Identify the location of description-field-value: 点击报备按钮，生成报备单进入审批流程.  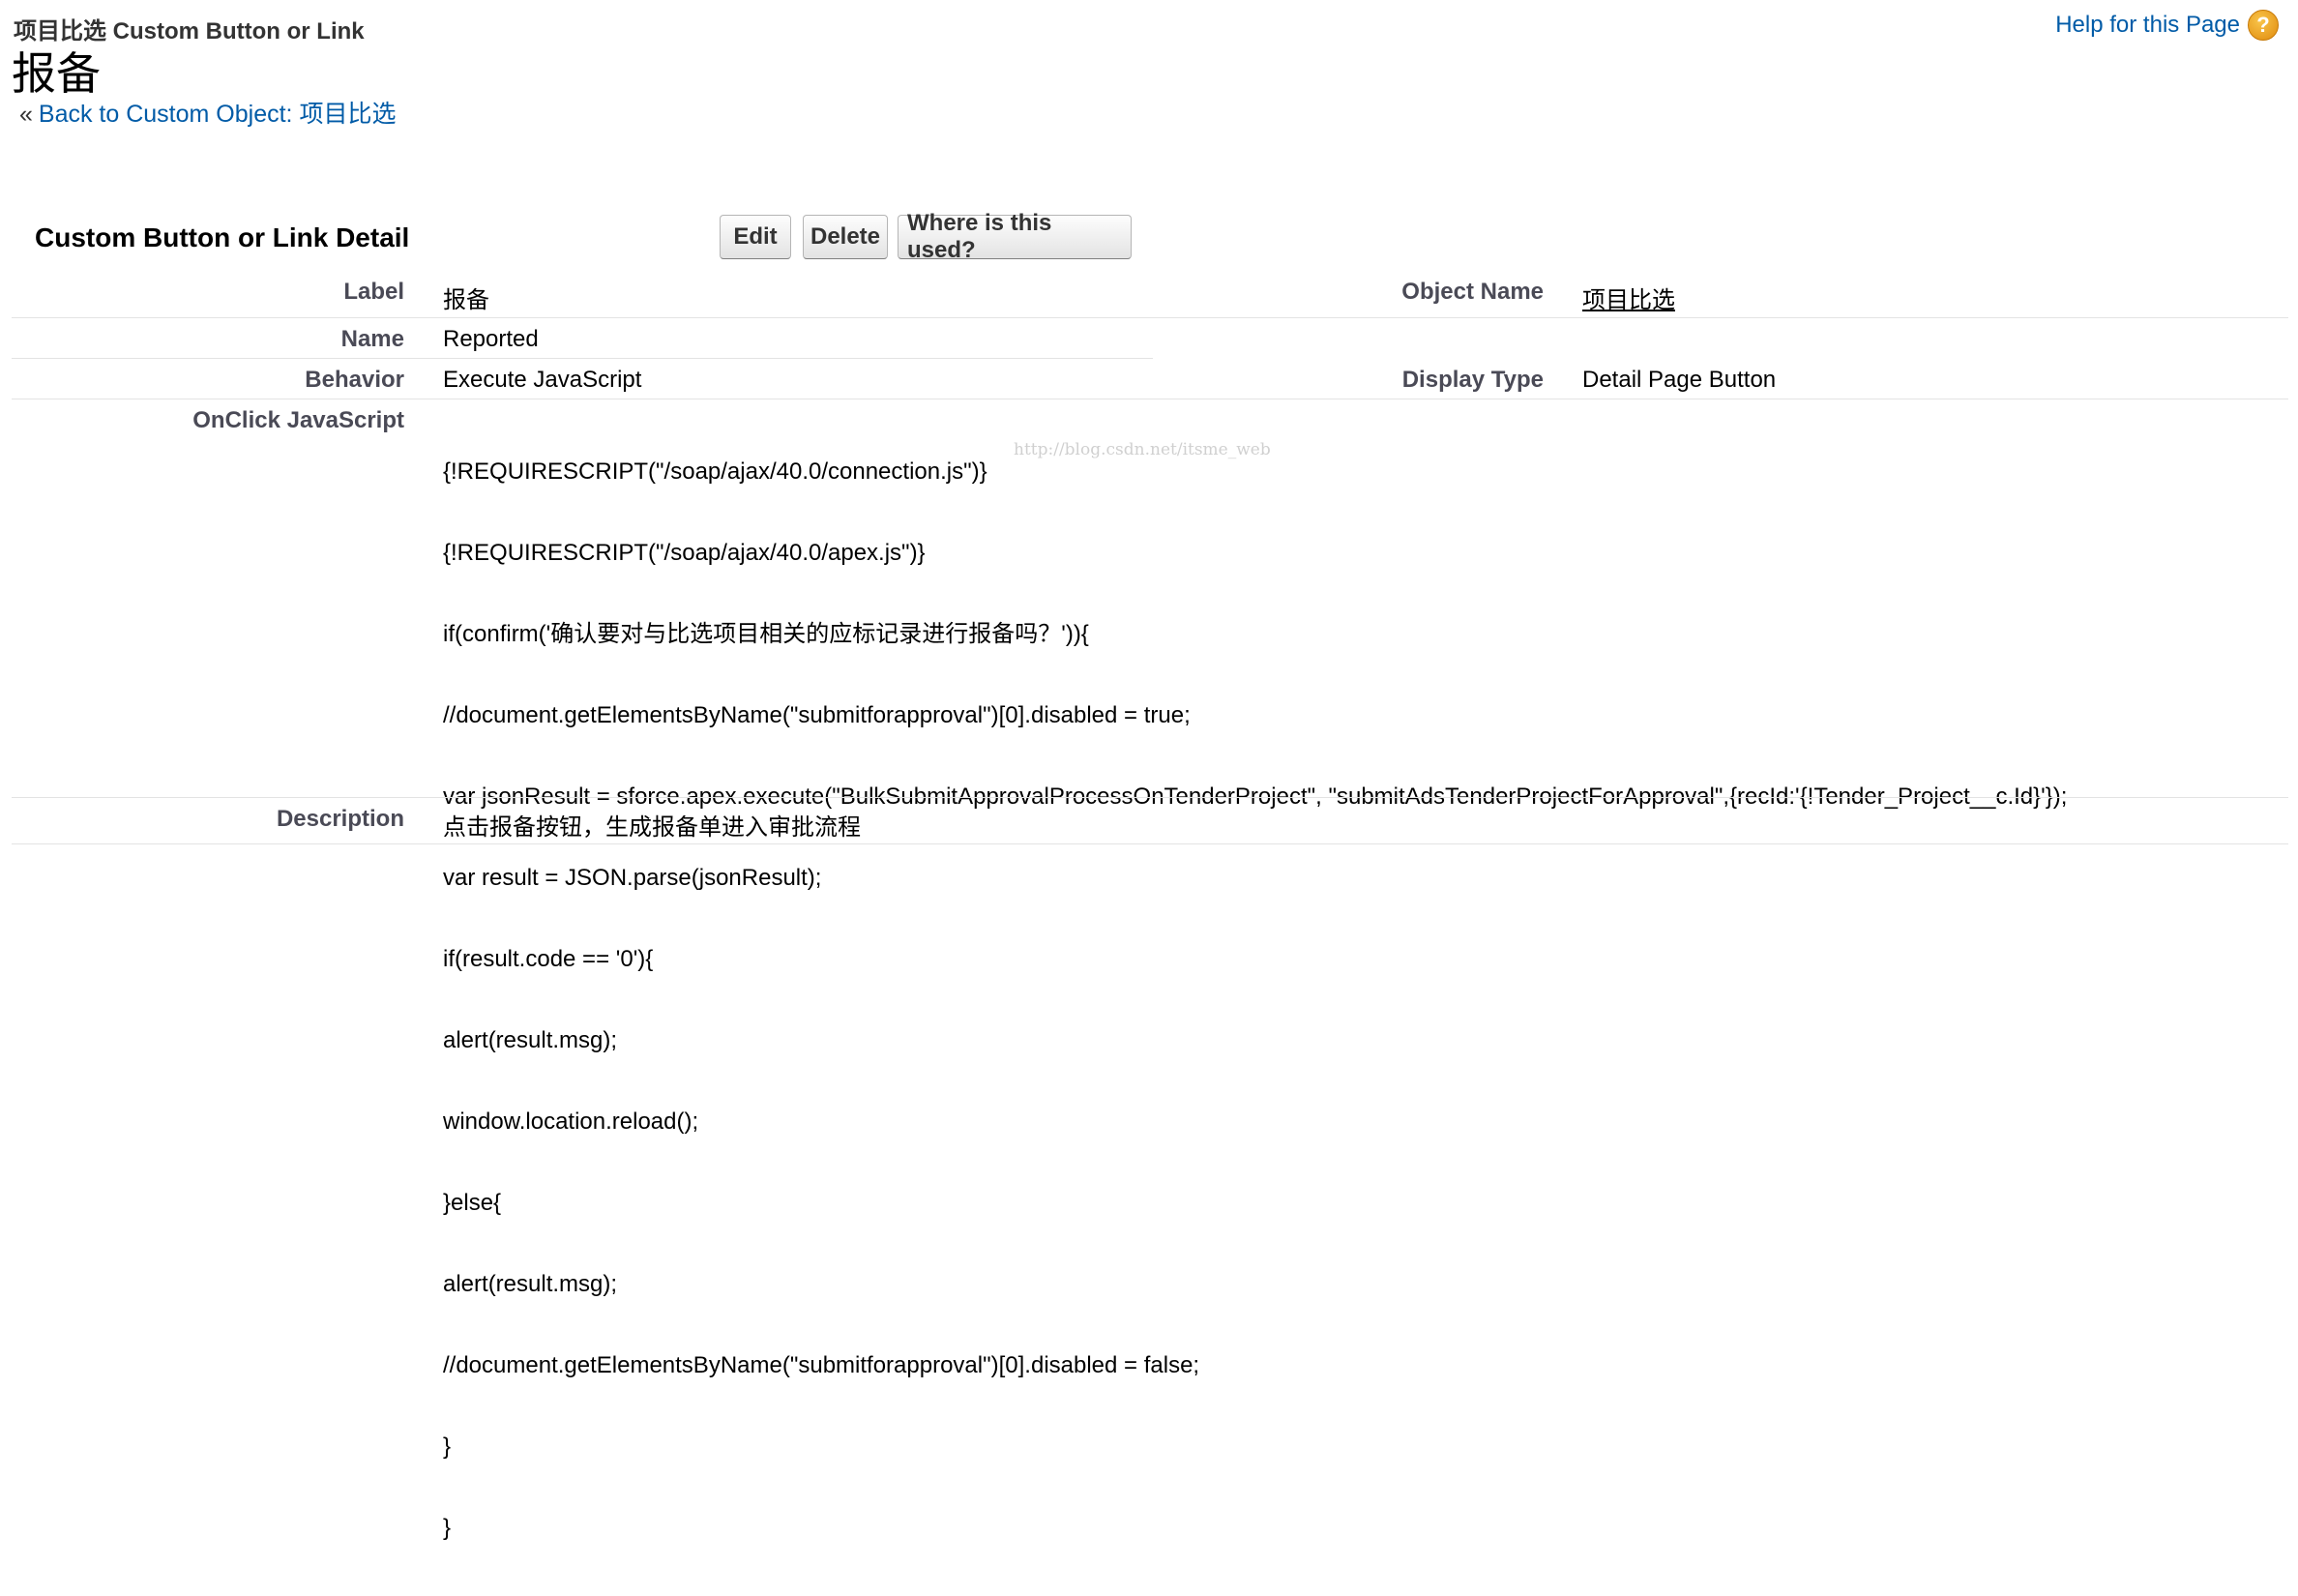
(652, 827).